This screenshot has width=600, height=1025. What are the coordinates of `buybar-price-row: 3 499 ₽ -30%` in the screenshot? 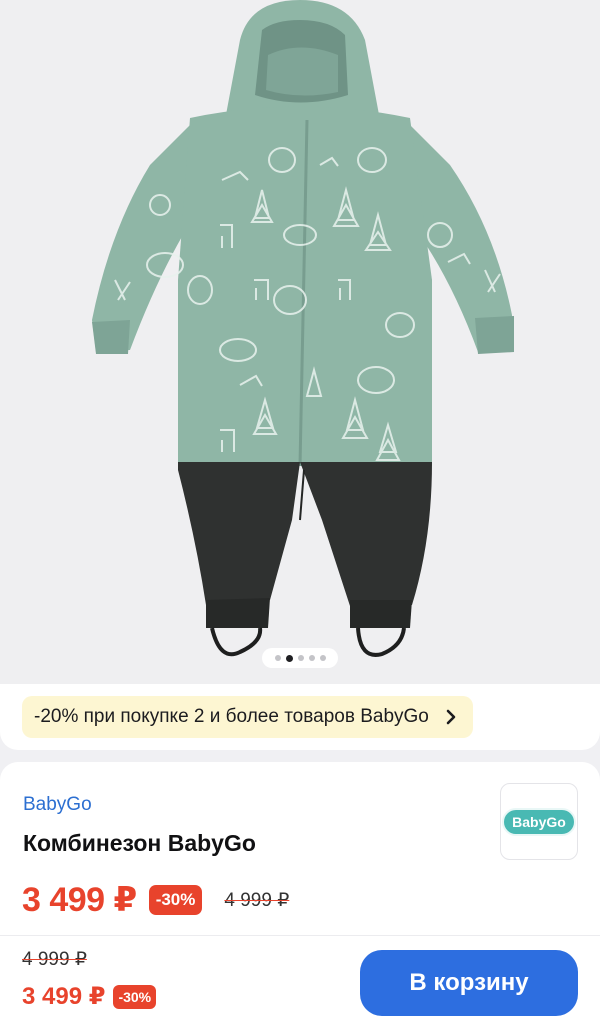 It's located at (89, 996).